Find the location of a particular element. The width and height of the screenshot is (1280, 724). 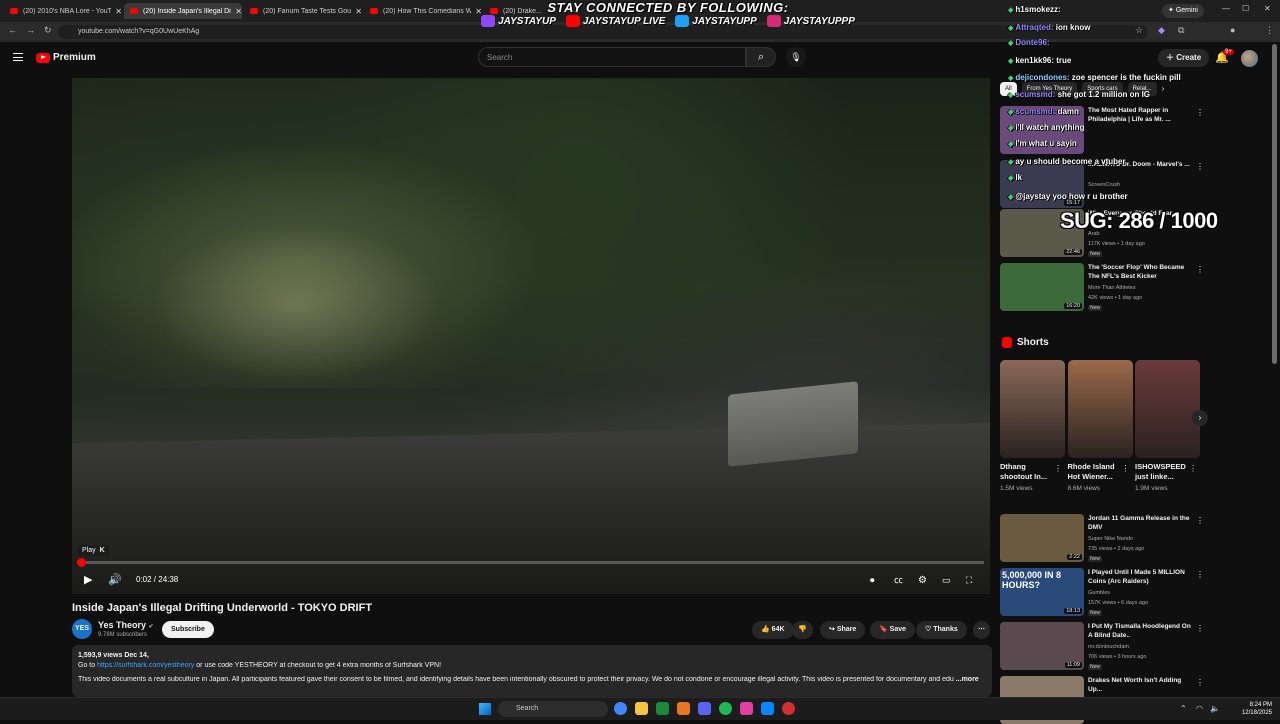

browser-tab: (20) 2010's NBA Lore - YouTube✕ is located at coordinates (63, 11).